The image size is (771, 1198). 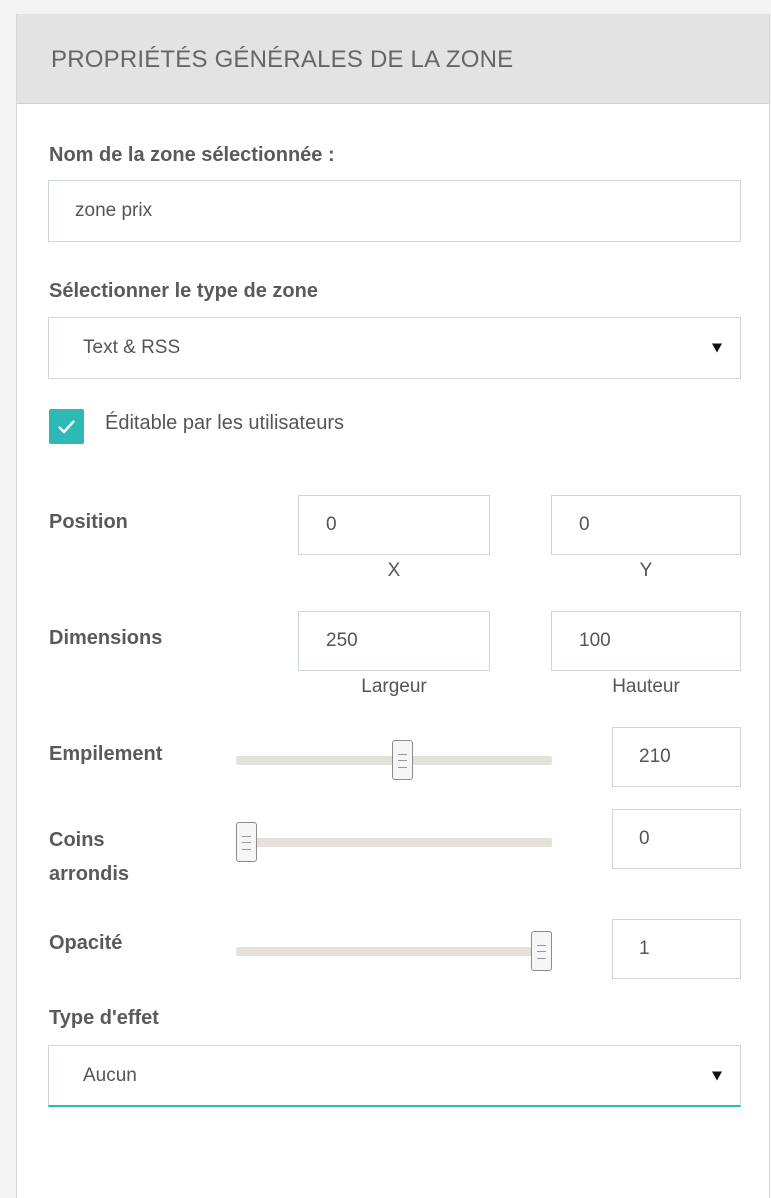 I want to click on rounded-corners-slider-handle, so click(x=246, y=842).